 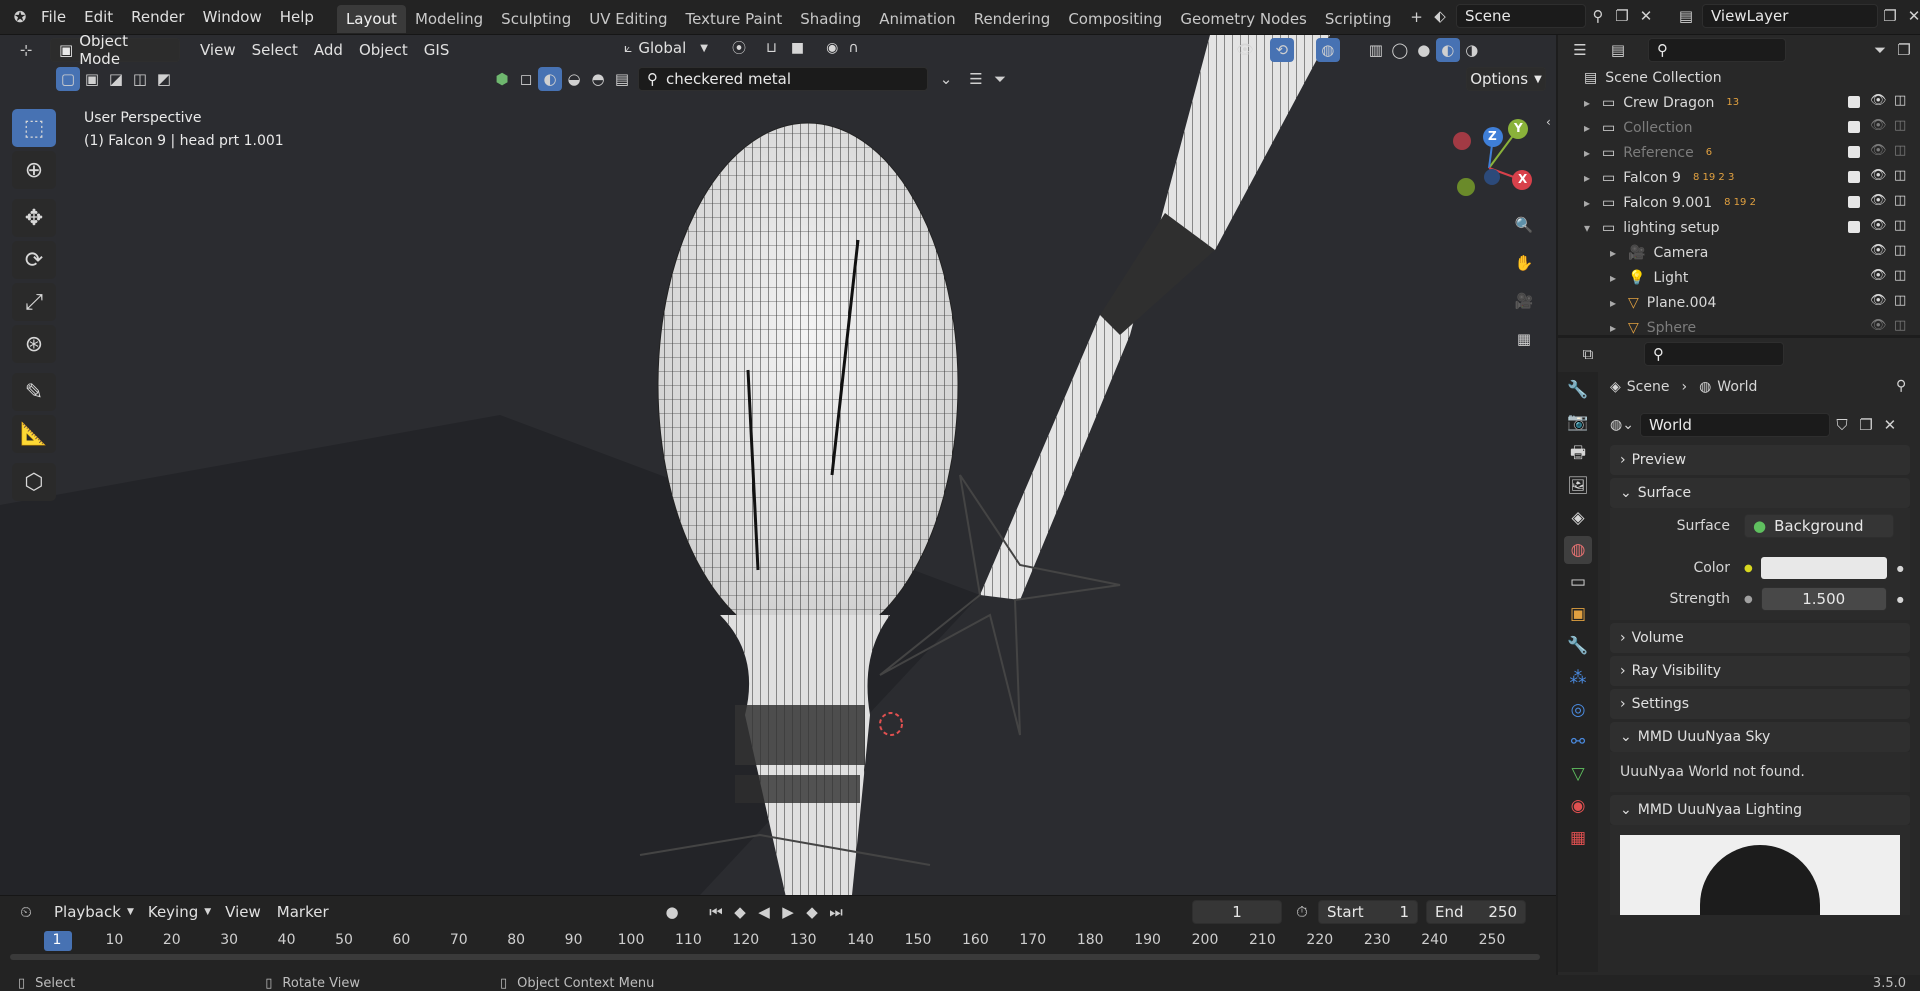 I want to click on scale-tool-icon: ⤢, so click(x=34, y=302).